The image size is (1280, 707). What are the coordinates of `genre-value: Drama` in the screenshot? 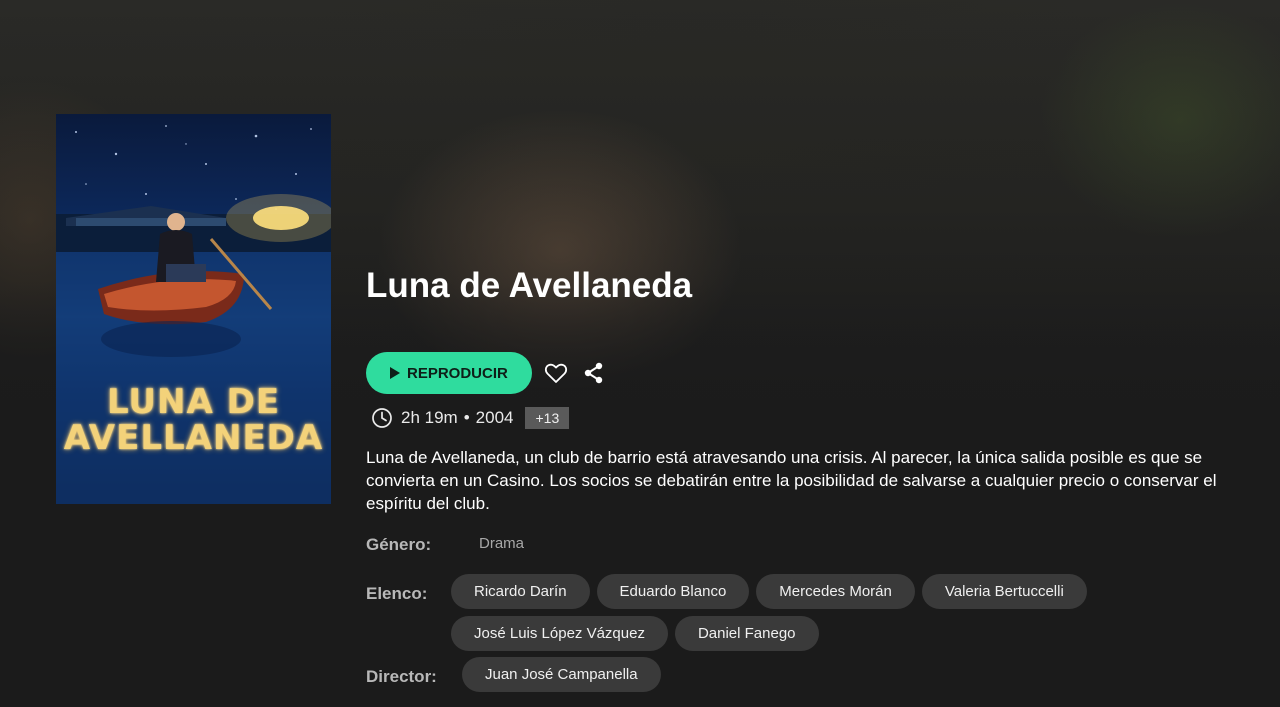 It's located at (502, 543).